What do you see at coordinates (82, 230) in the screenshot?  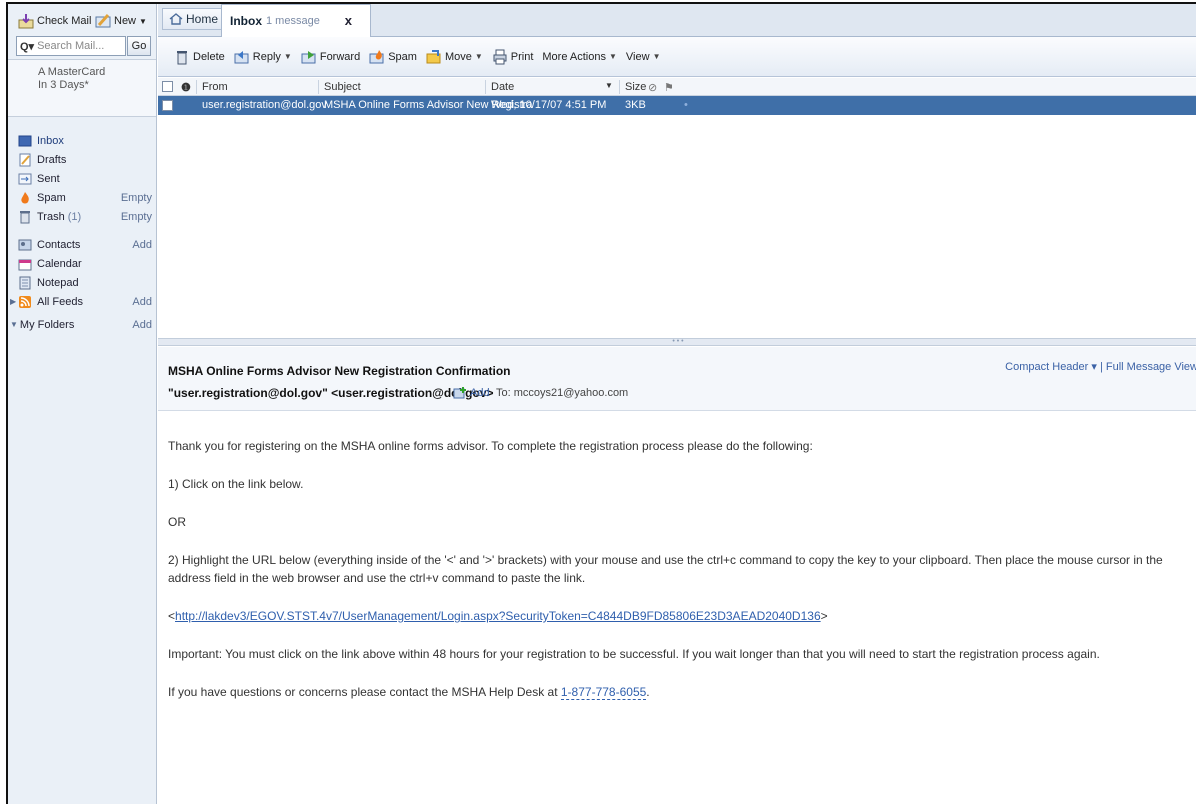 I see `nav-separator` at bounding box center [82, 230].